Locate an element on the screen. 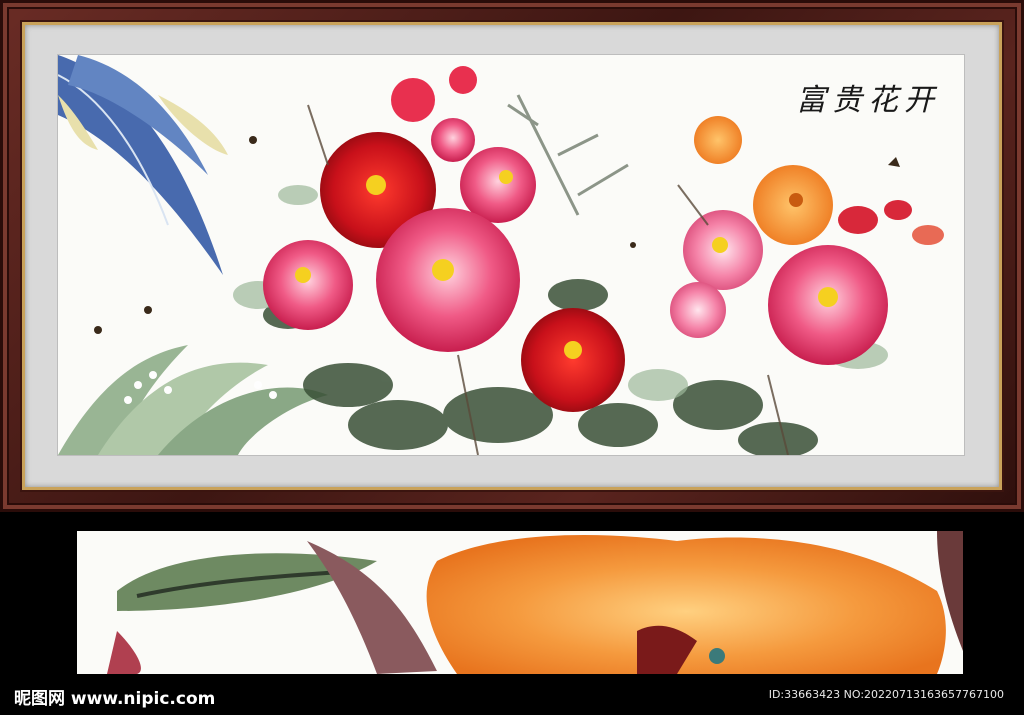 The width and height of the screenshot is (1024, 715). banana-leaf is located at coordinates (143, 165).